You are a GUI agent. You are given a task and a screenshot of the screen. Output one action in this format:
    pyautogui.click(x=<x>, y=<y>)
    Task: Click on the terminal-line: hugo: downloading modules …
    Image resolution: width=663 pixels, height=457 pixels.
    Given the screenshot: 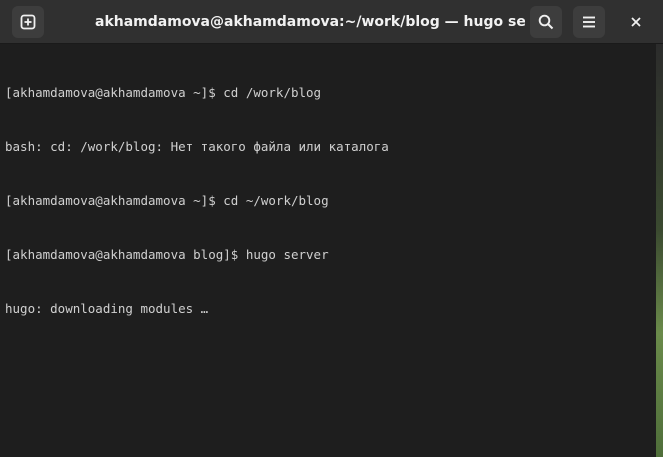 What is the action you would take?
    pyautogui.click(x=107, y=308)
    